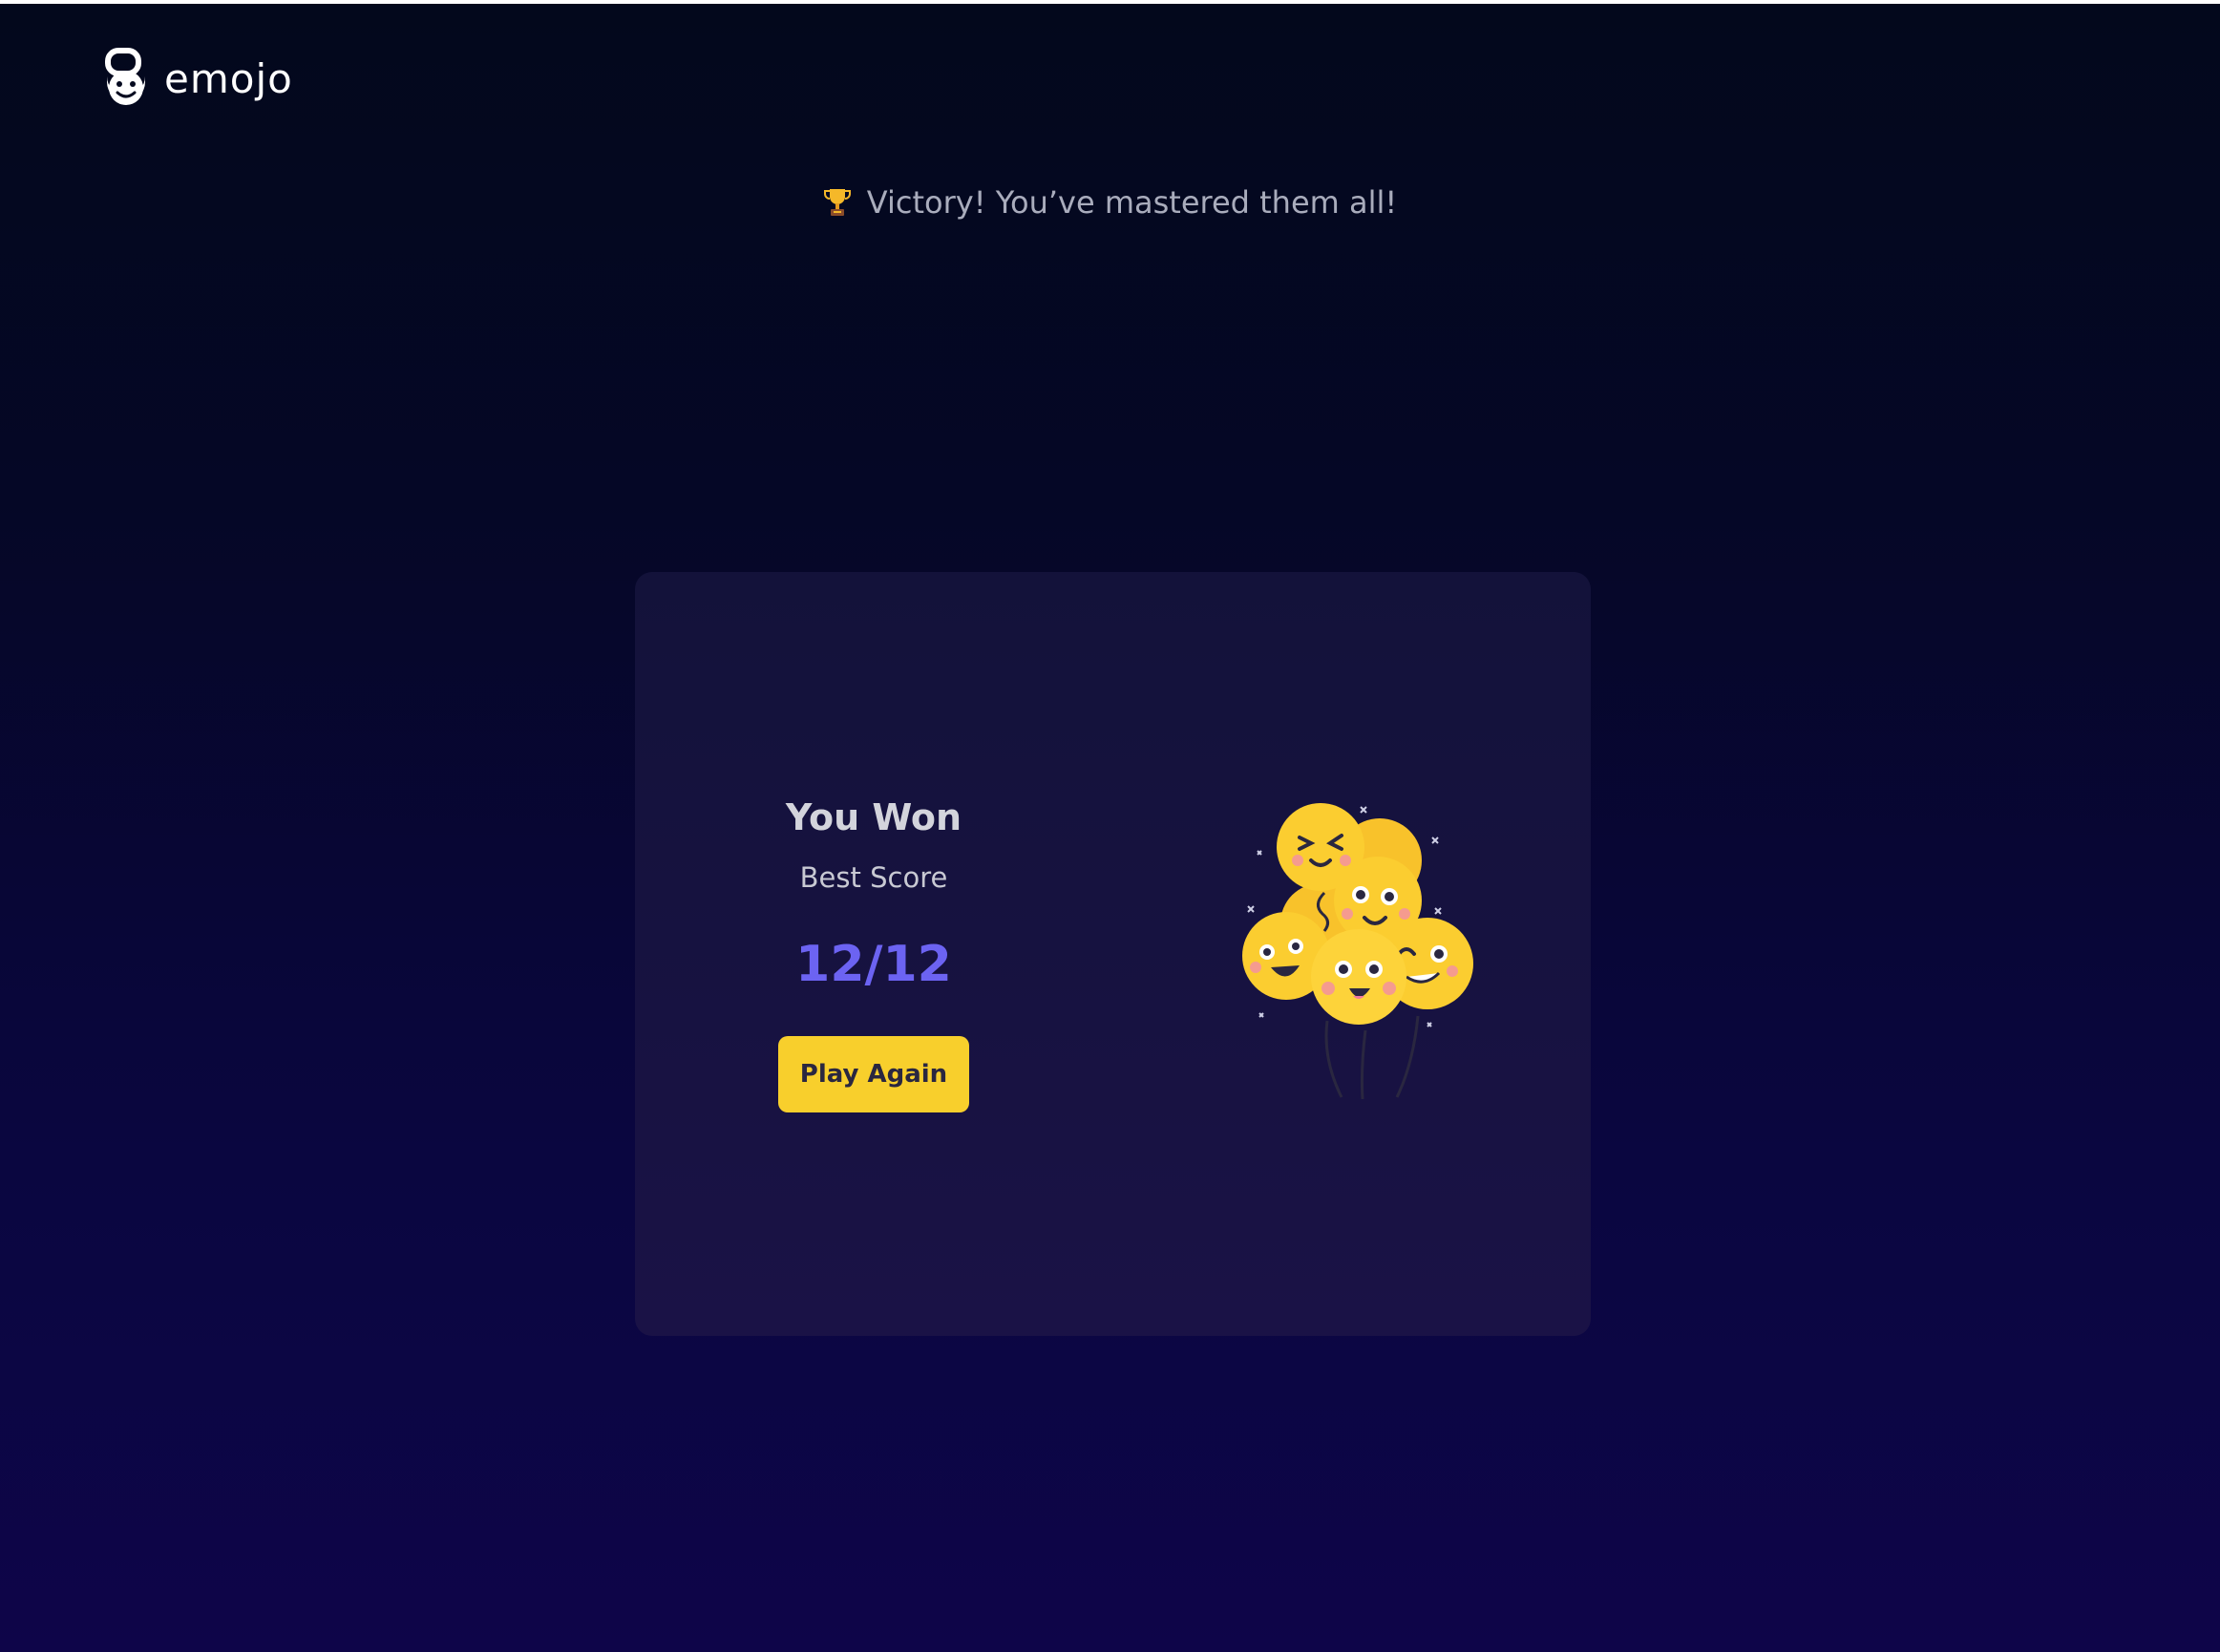 This screenshot has height=1652, width=2220. Describe the element at coordinates (874, 1074) in the screenshot. I see `play-again-button: Play Again` at that location.